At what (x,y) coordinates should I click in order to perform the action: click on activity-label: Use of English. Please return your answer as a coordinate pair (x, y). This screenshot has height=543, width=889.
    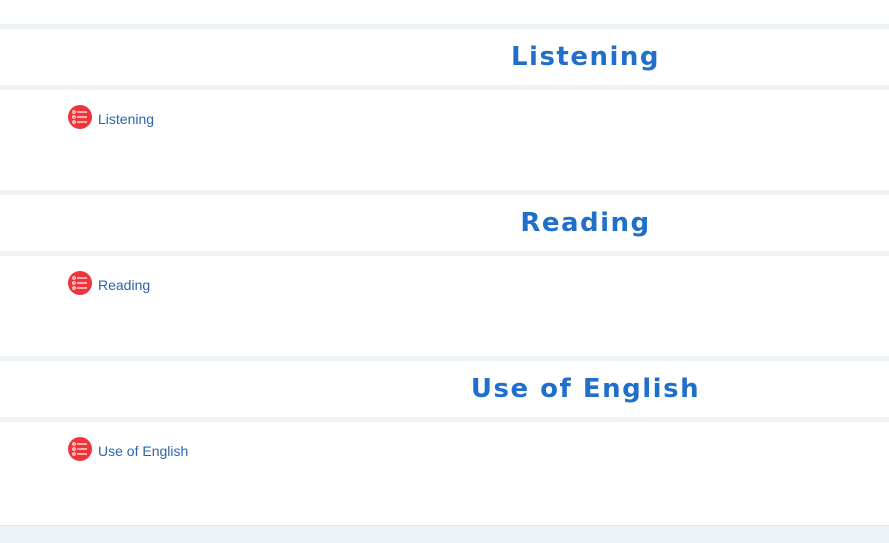
    Looking at the image, I should click on (143, 451).